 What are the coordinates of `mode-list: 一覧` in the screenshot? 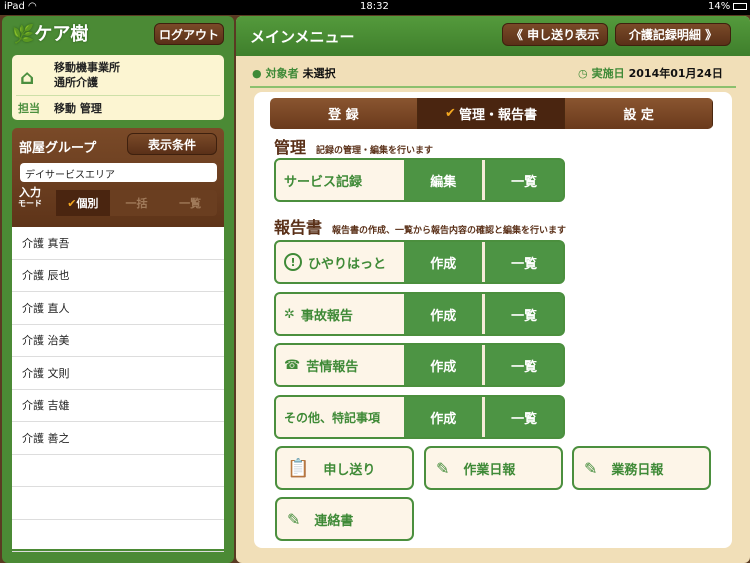 It's located at (190, 203).